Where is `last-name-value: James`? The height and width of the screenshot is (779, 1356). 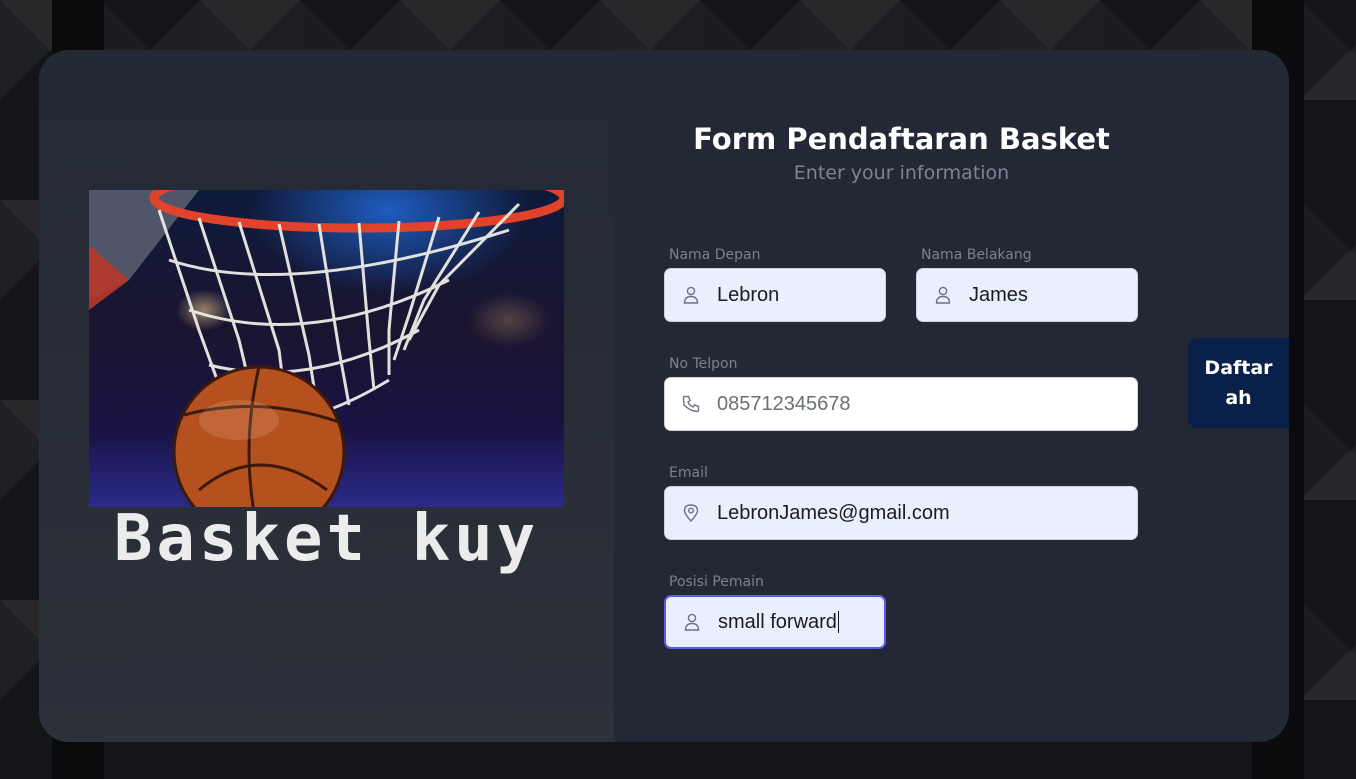
last-name-value: James is located at coordinates (998, 294).